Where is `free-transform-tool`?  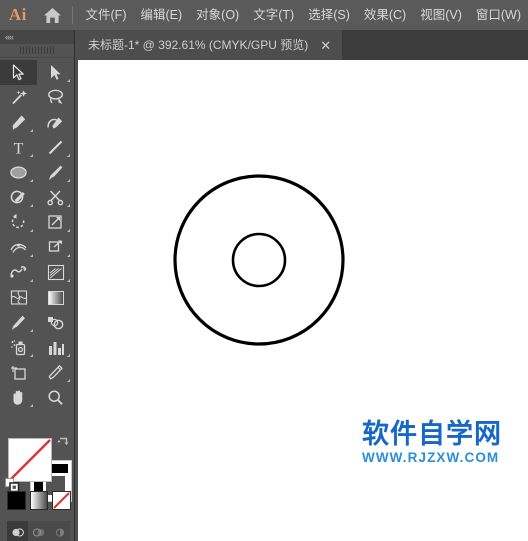
free-transform-tool is located at coordinates (55, 247).